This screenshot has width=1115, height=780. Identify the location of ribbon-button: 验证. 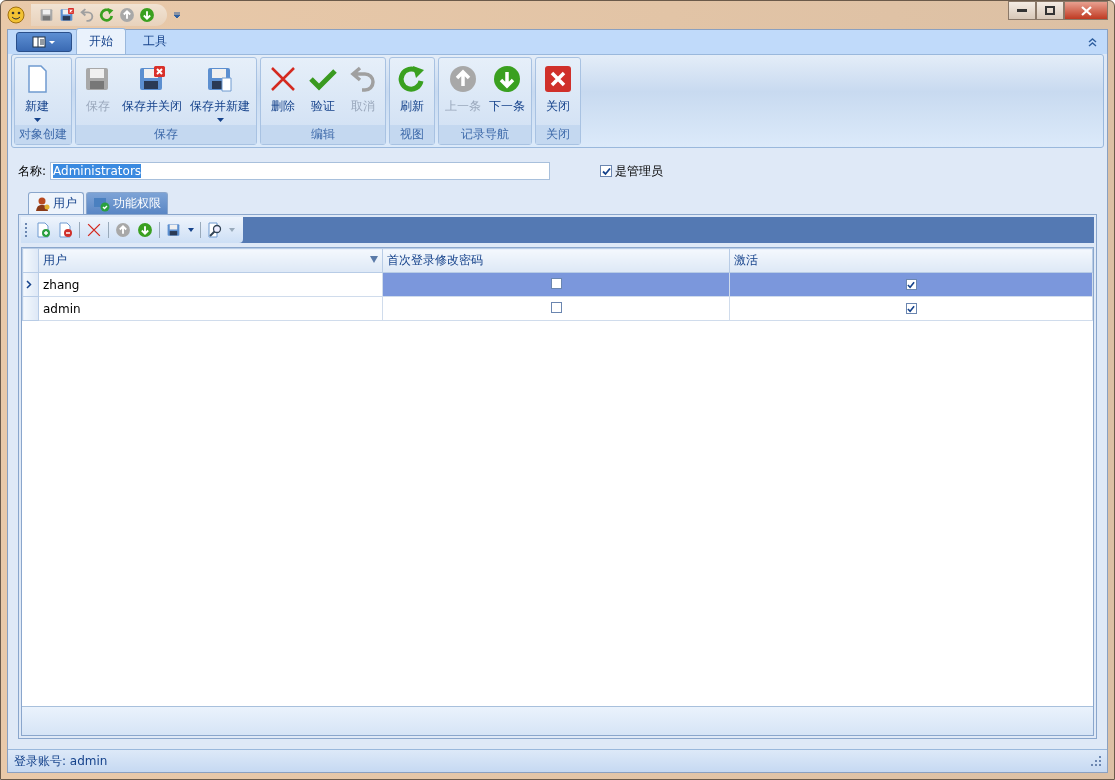
(323, 91).